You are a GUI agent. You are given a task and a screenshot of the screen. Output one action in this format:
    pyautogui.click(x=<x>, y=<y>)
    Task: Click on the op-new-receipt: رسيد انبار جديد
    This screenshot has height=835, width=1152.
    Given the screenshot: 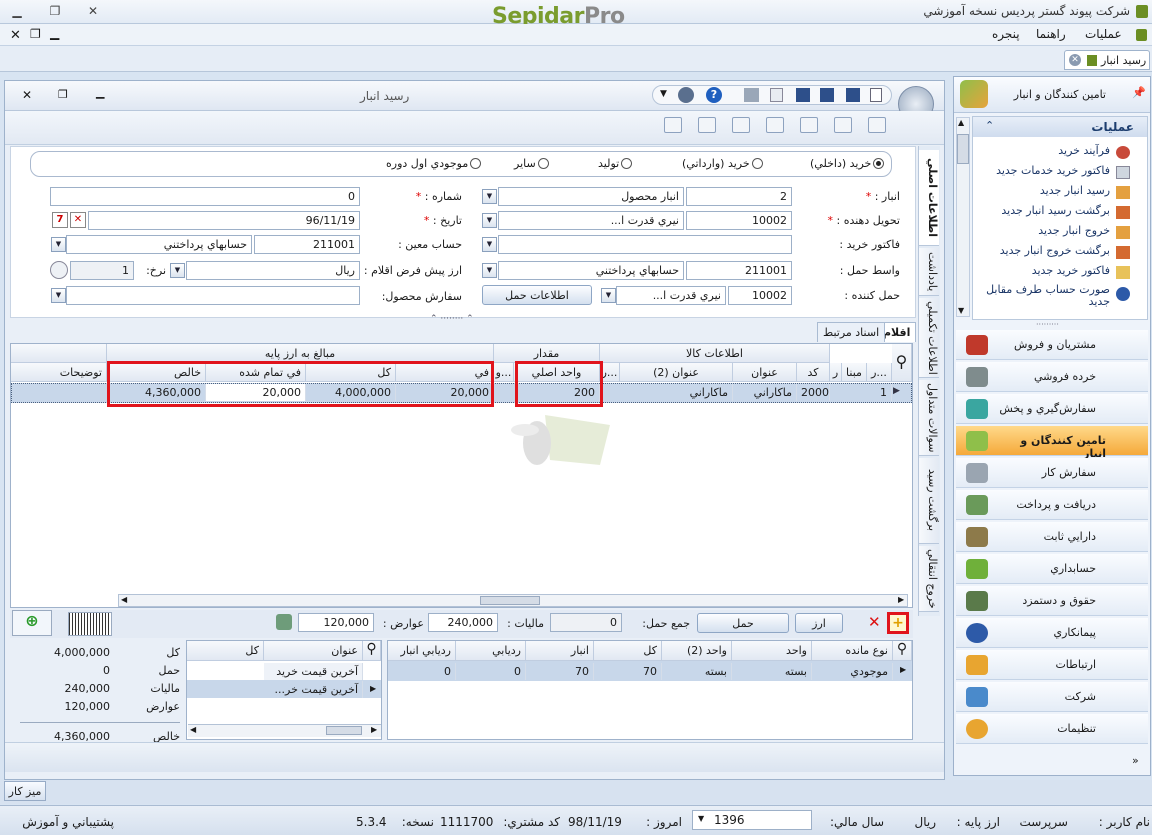 What is the action you would take?
    pyautogui.click(x=1044, y=194)
    